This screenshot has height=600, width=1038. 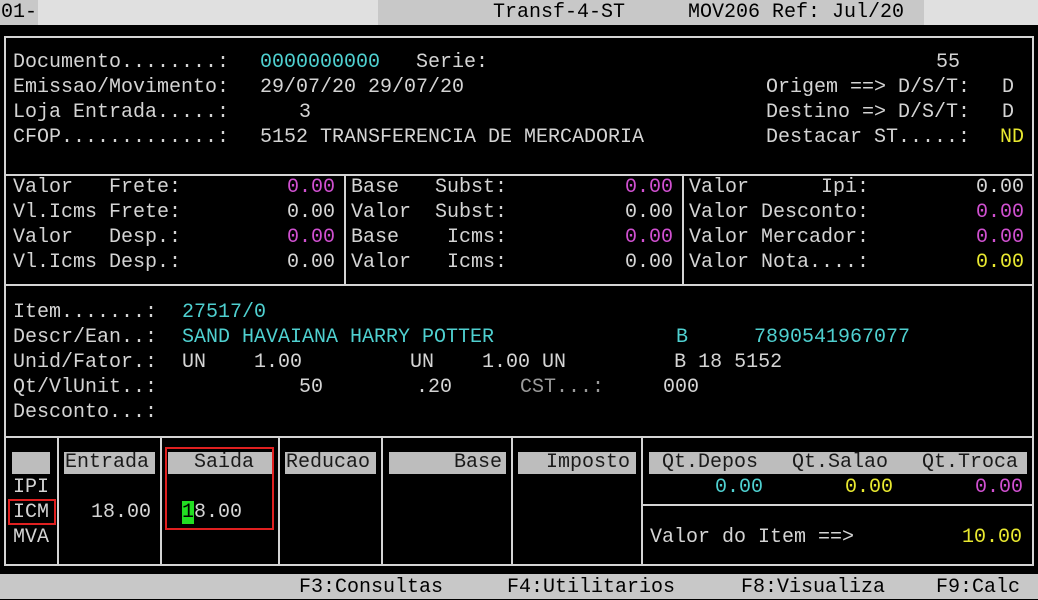 What do you see at coordinates (85, 412) in the screenshot?
I see `desconto-label: Desconto...:` at bounding box center [85, 412].